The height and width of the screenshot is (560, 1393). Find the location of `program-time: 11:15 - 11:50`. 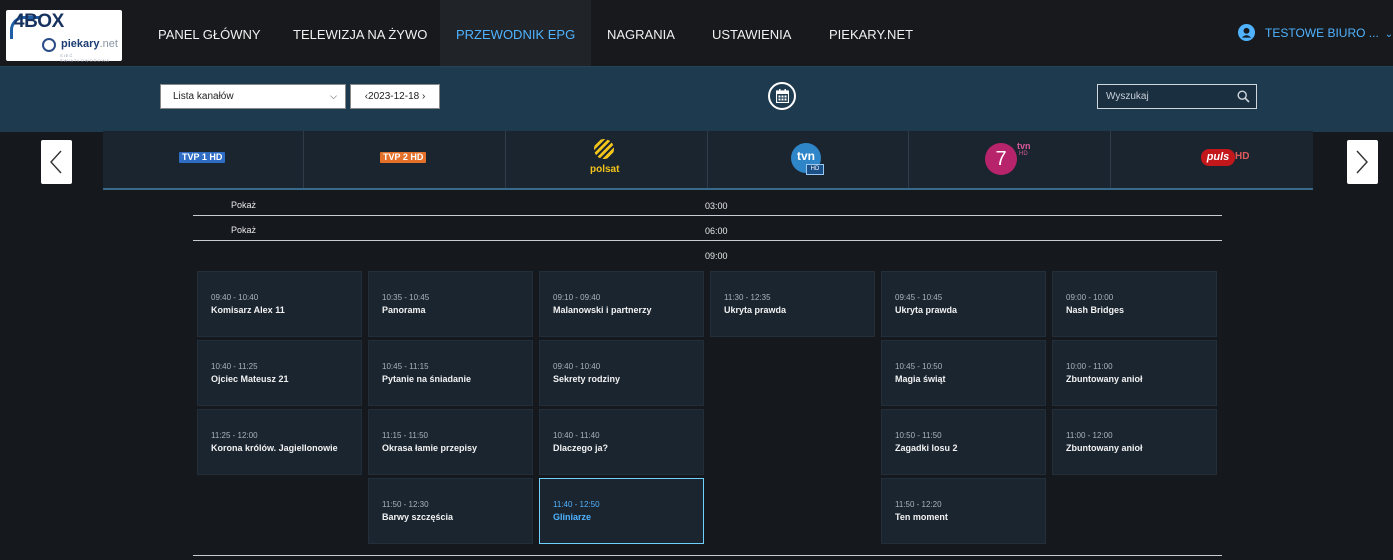

program-time: 11:15 - 11:50 is located at coordinates (405, 435).